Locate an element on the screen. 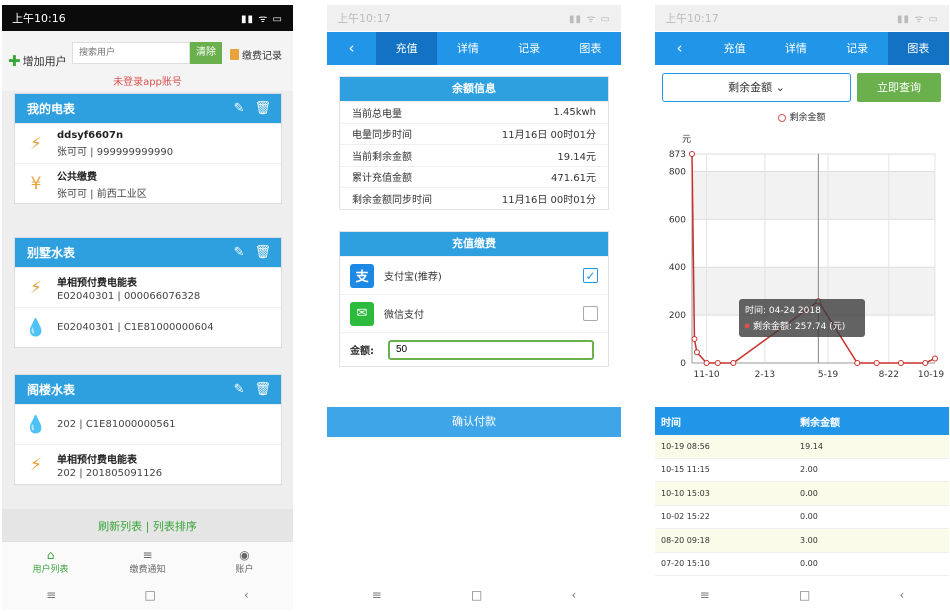 This screenshot has height=614, width=950. table-row: 10-02 15:22 0.00 is located at coordinates (802, 517).